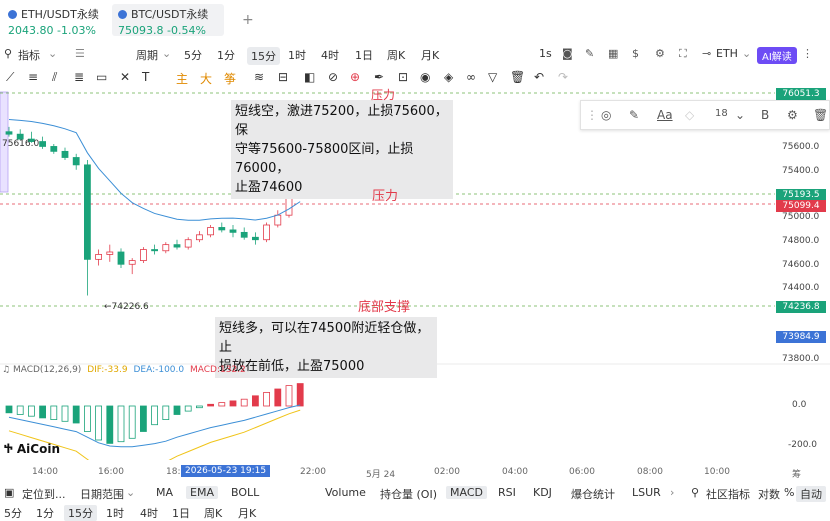 This screenshot has height=521, width=830. Describe the element at coordinates (259, 77) in the screenshot. I see `brush-tool-icon: ≋` at that location.